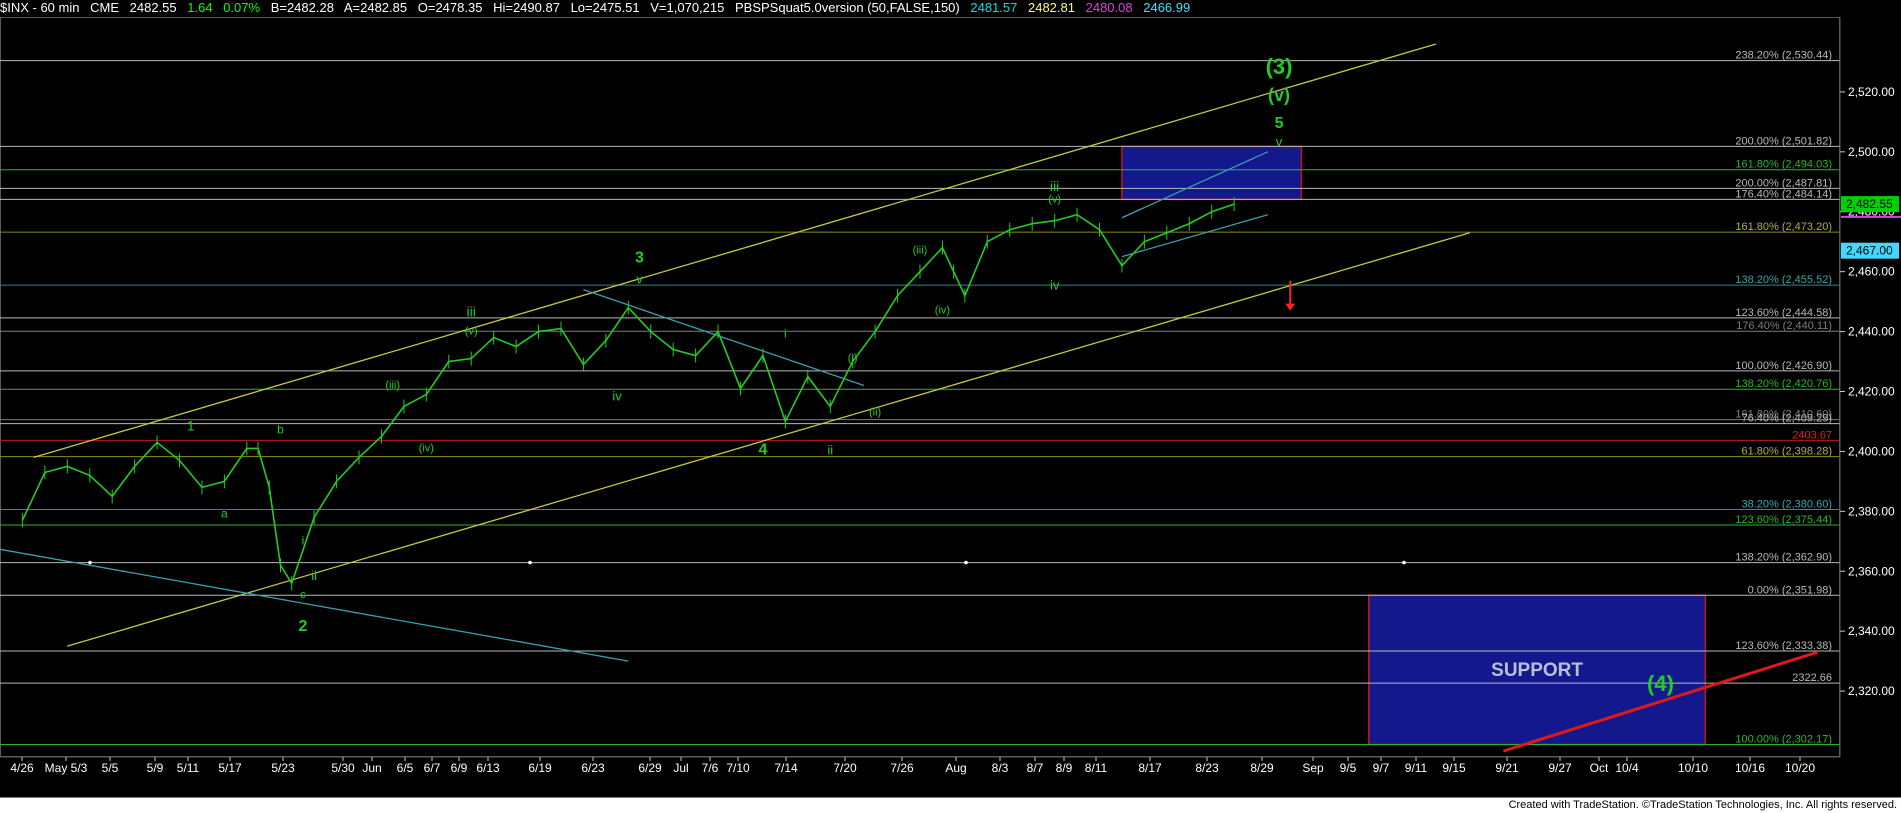  What do you see at coordinates (920, 251) in the screenshot?
I see `wave-label: (iii)` at bounding box center [920, 251].